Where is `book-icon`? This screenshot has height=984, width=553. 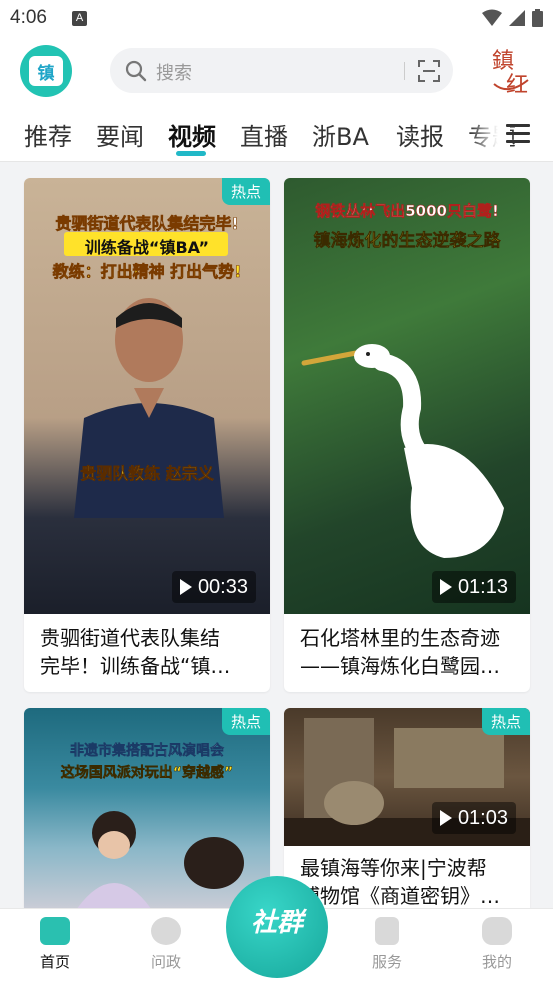
book-icon is located at coordinates (387, 931).